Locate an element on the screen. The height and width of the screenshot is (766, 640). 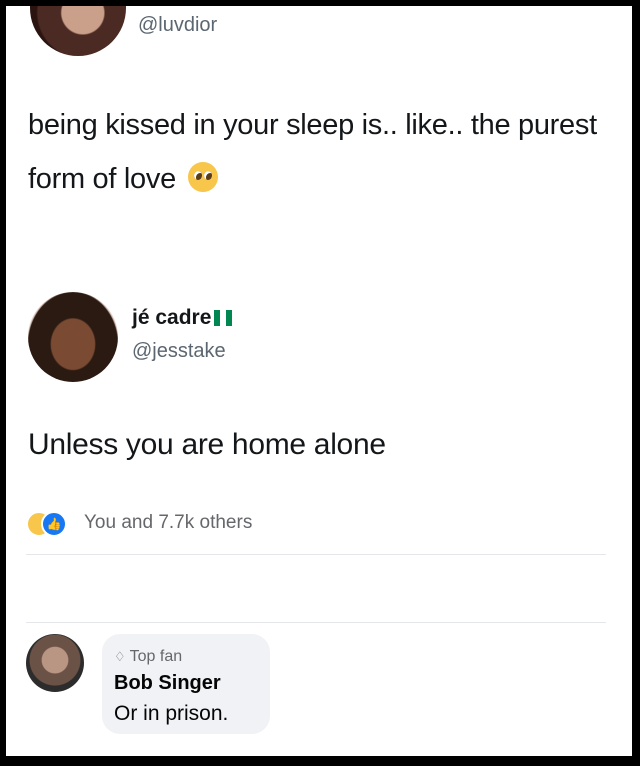
comment-text: Or in prison. is located at coordinates (171, 713).